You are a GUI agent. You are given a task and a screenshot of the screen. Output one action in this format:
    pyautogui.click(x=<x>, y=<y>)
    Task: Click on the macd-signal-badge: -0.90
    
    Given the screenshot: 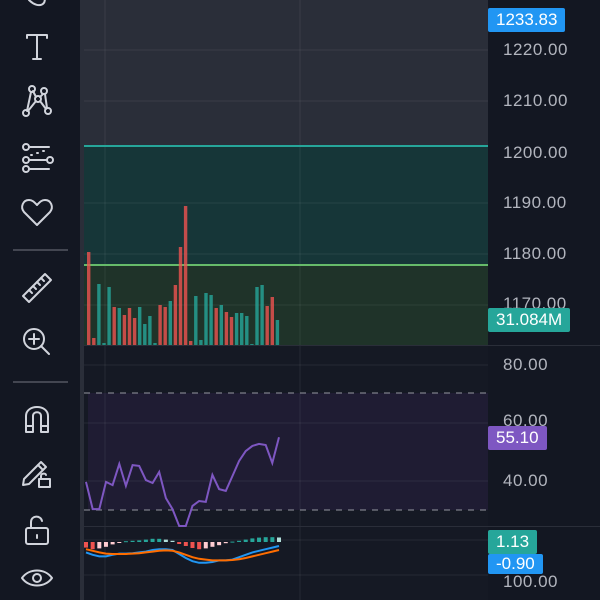 What is the action you would take?
    pyautogui.click(x=515, y=564)
    